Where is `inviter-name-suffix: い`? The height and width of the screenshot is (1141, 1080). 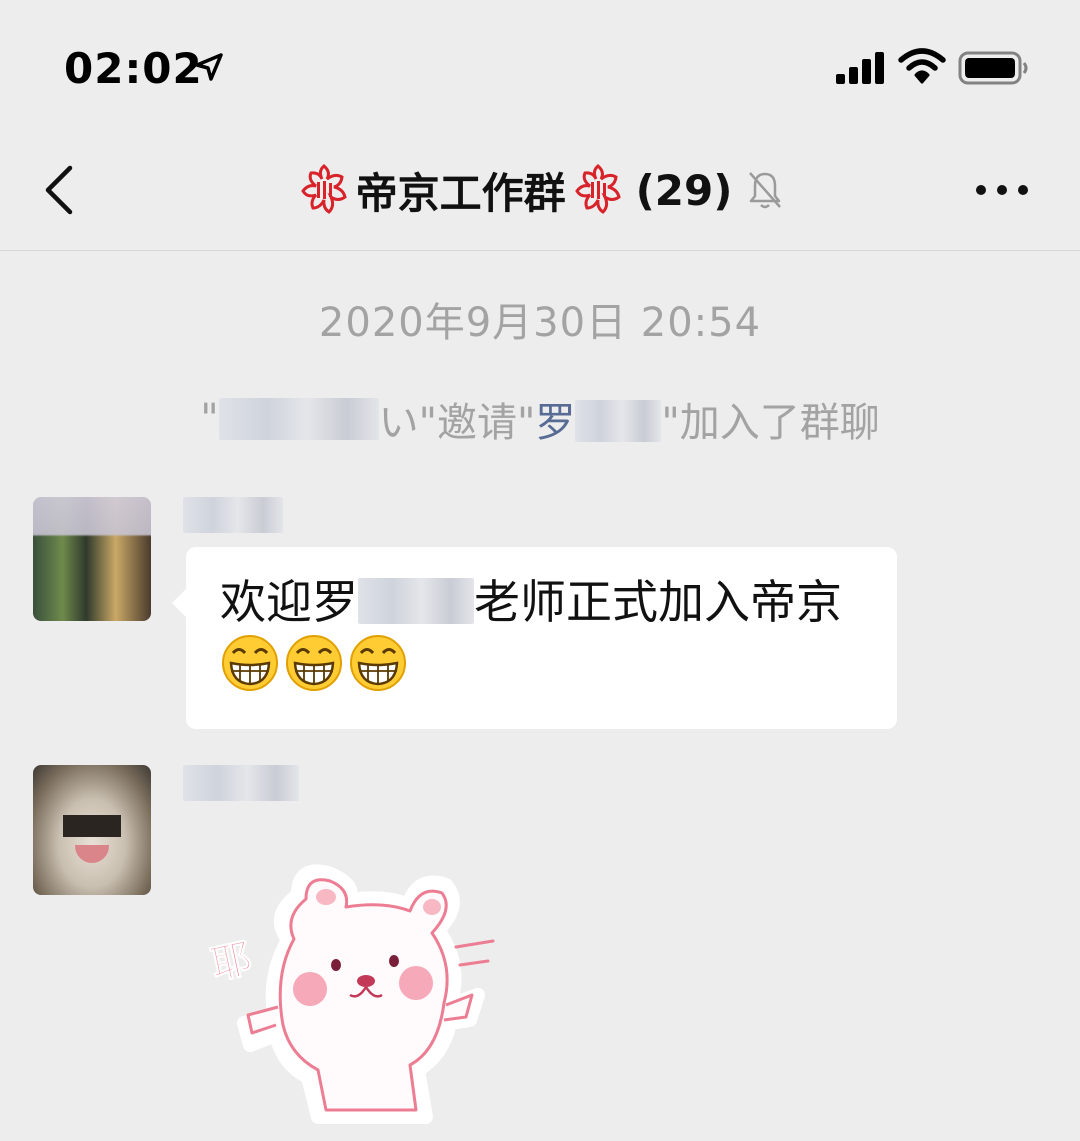 inviter-name-suffix: い is located at coordinates (398, 423).